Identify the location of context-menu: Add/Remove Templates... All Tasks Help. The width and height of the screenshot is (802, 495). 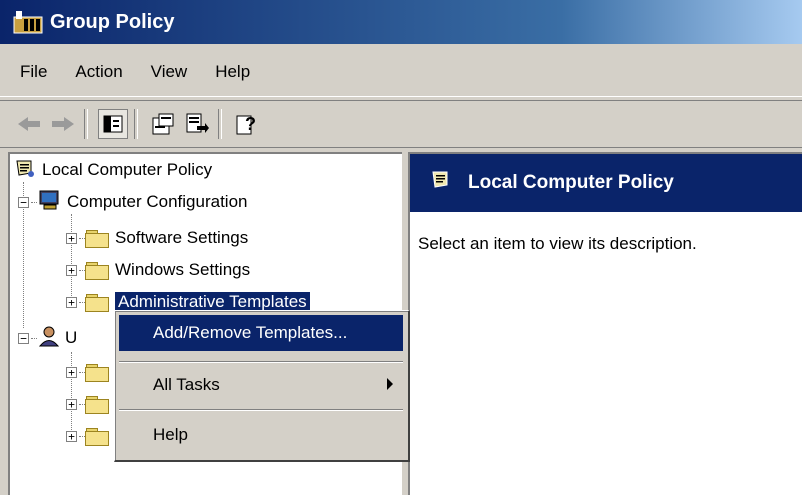
(262, 386).